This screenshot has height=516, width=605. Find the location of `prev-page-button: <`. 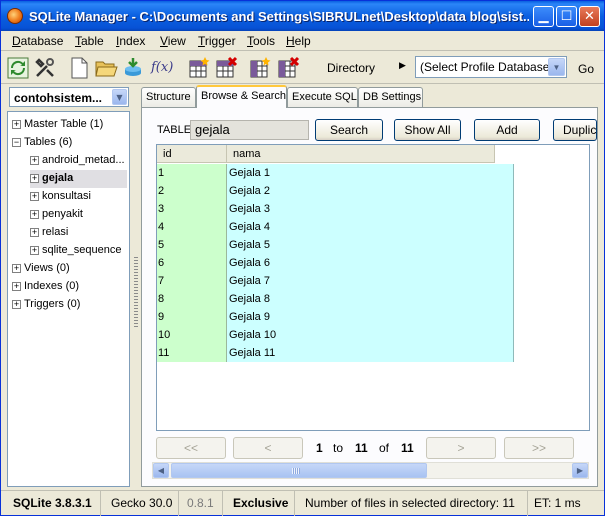

prev-page-button: < is located at coordinates (268, 448).